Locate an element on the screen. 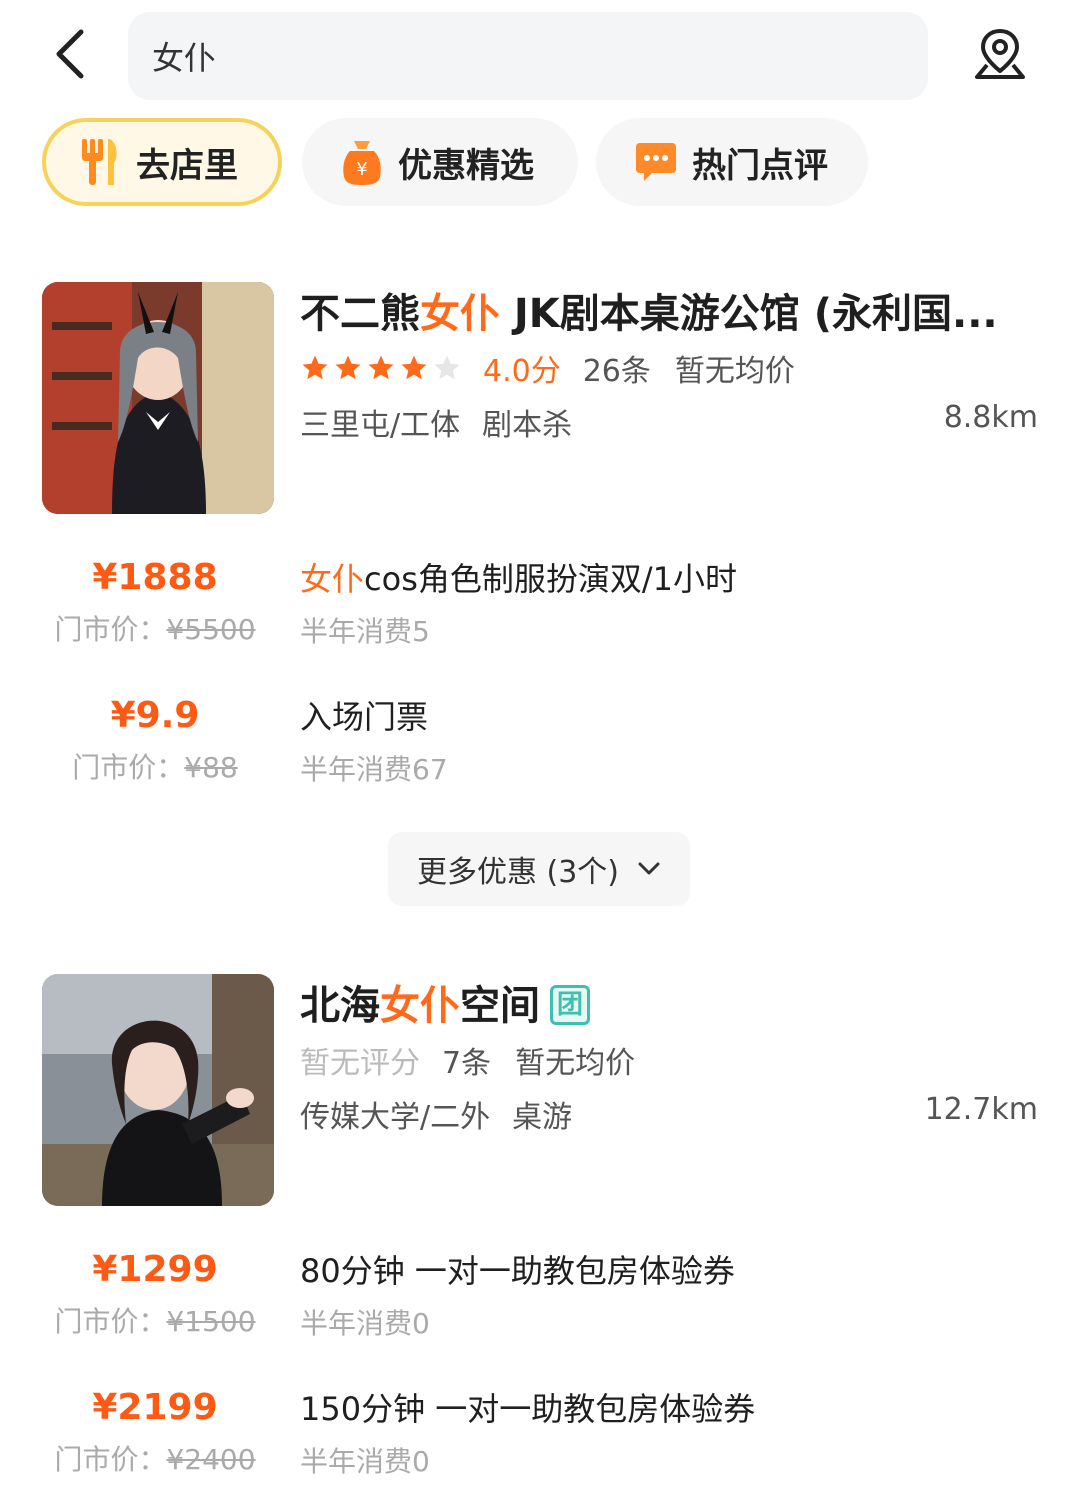  deal-price: ¥2199 is located at coordinates (155, 1407).